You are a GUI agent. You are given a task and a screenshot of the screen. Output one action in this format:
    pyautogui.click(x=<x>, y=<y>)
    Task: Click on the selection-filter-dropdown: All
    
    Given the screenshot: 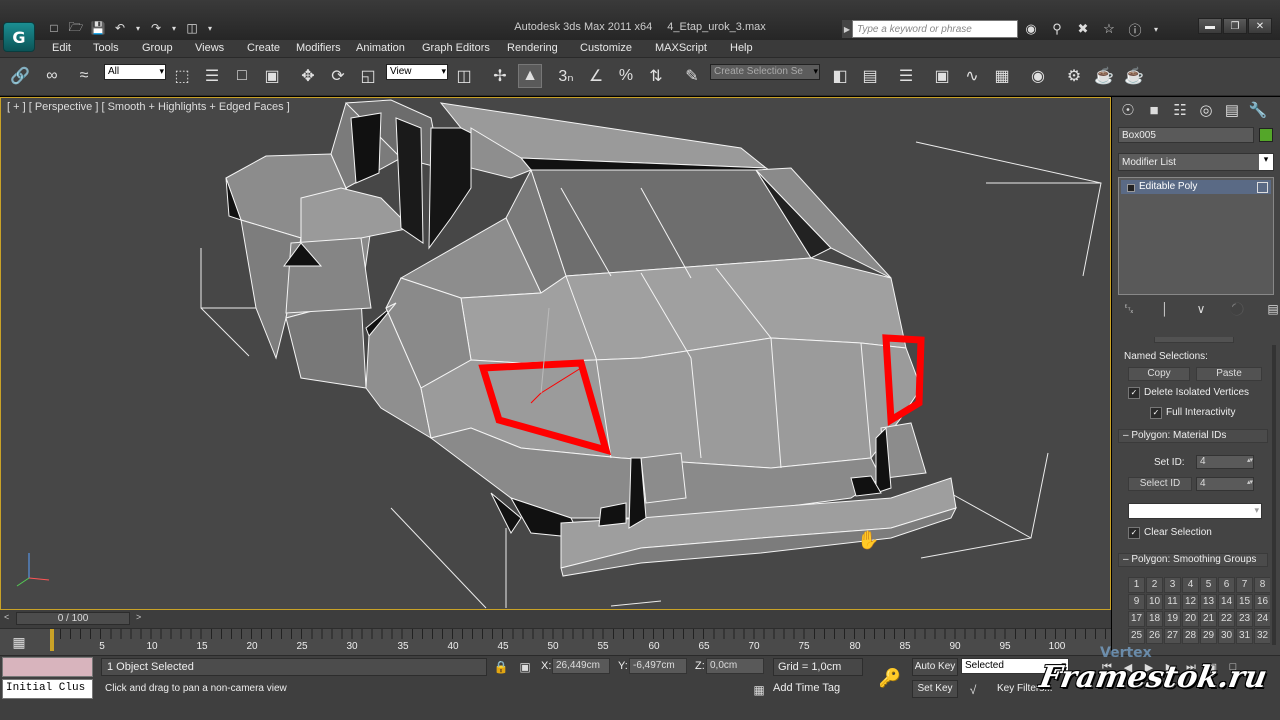 What is the action you would take?
    pyautogui.click(x=135, y=72)
    